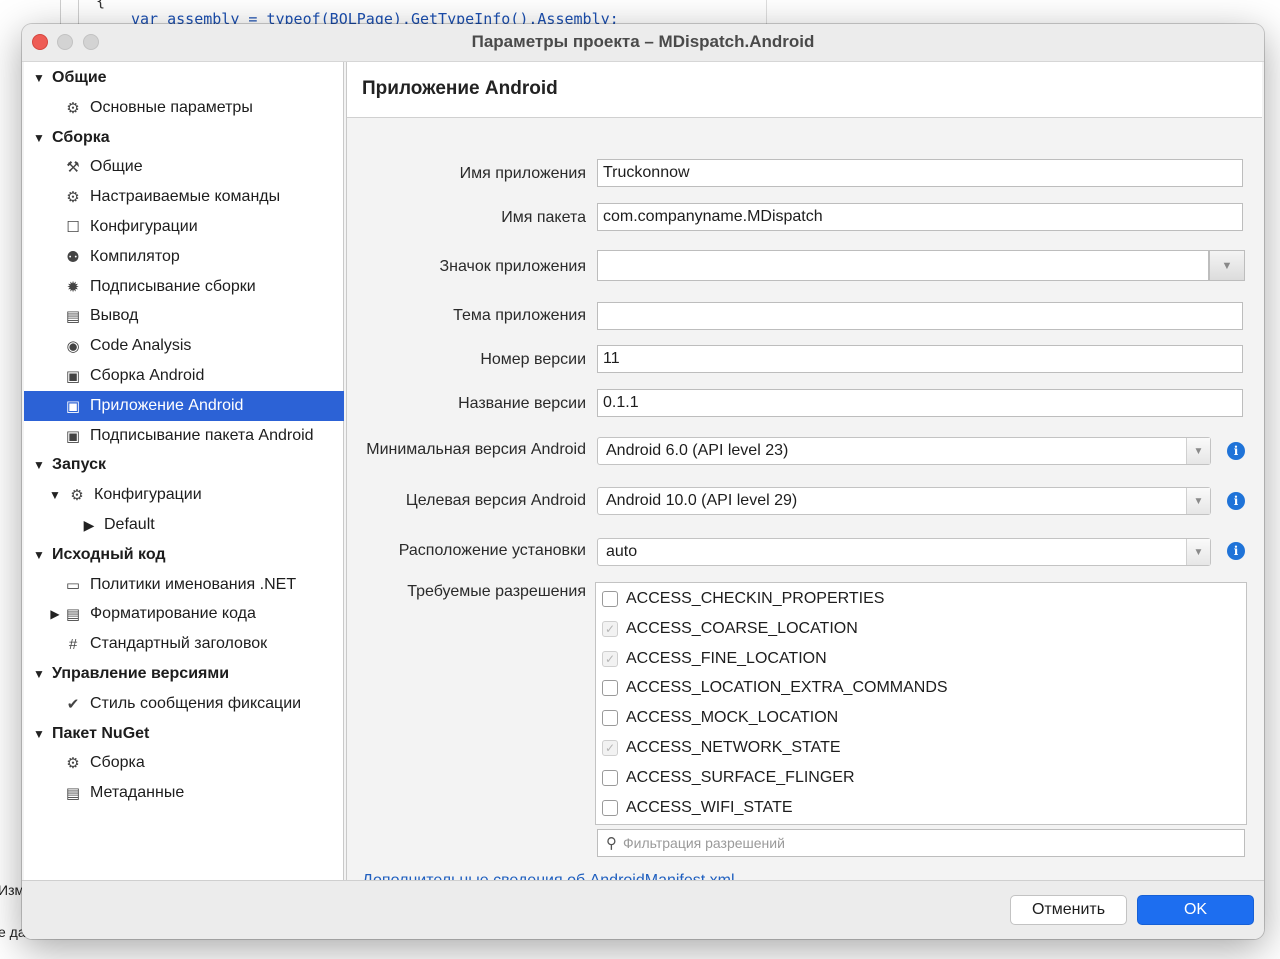  What do you see at coordinates (184, 108) in the screenshot?
I see `sidebar-item: ⚙ Основные параметры` at bounding box center [184, 108].